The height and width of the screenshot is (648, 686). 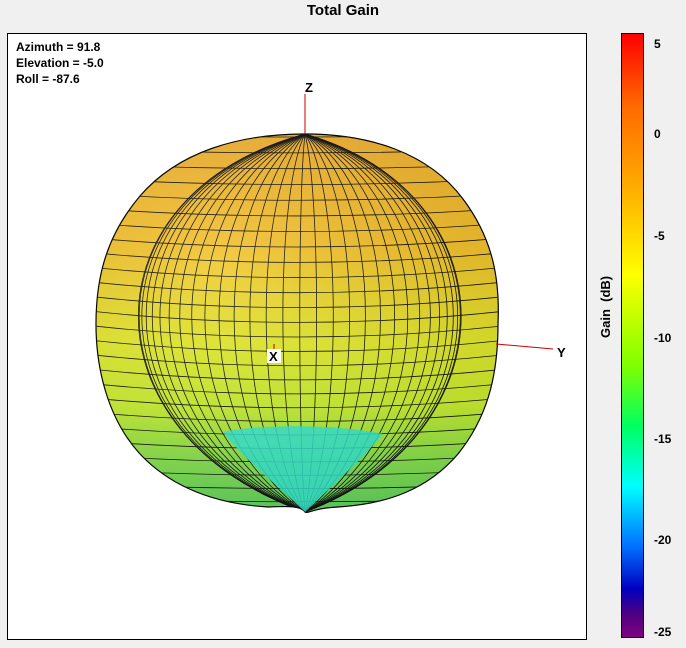 What do you see at coordinates (663, 338) in the screenshot?
I see `colorbar-tick-m10: -10` at bounding box center [663, 338].